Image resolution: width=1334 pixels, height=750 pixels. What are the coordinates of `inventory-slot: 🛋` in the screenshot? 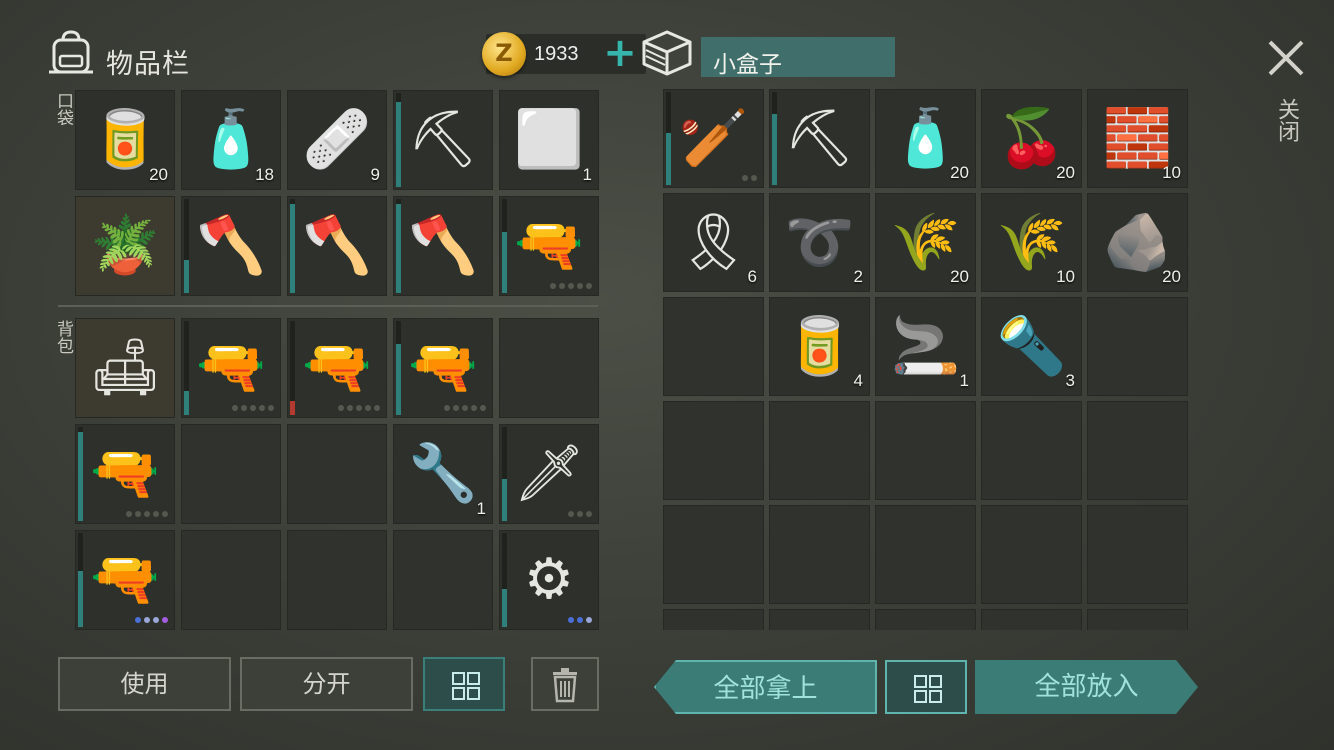 It's located at (125, 368).